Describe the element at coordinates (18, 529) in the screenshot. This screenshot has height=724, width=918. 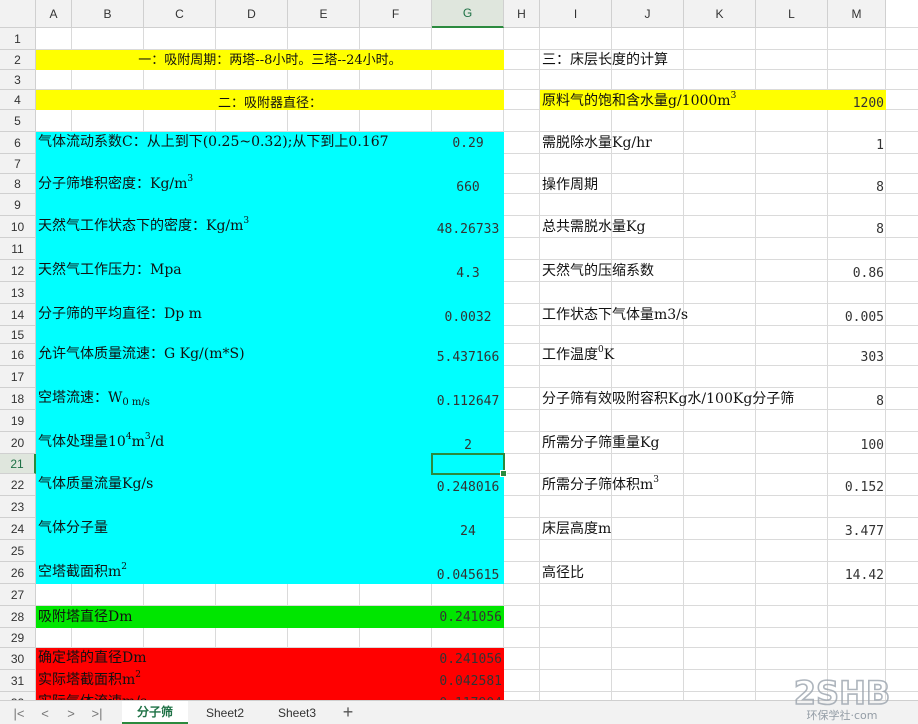
I see `row-header-24: 24` at that location.